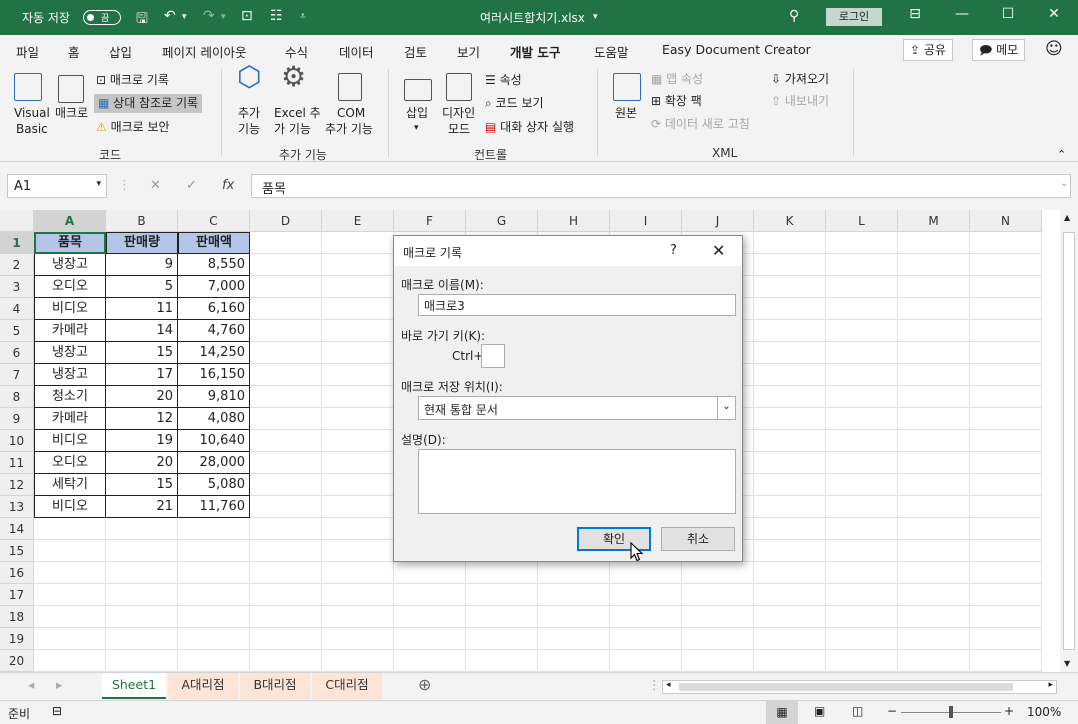  What do you see at coordinates (17, 441) in the screenshot?
I see `row-header-10: 10` at bounding box center [17, 441].